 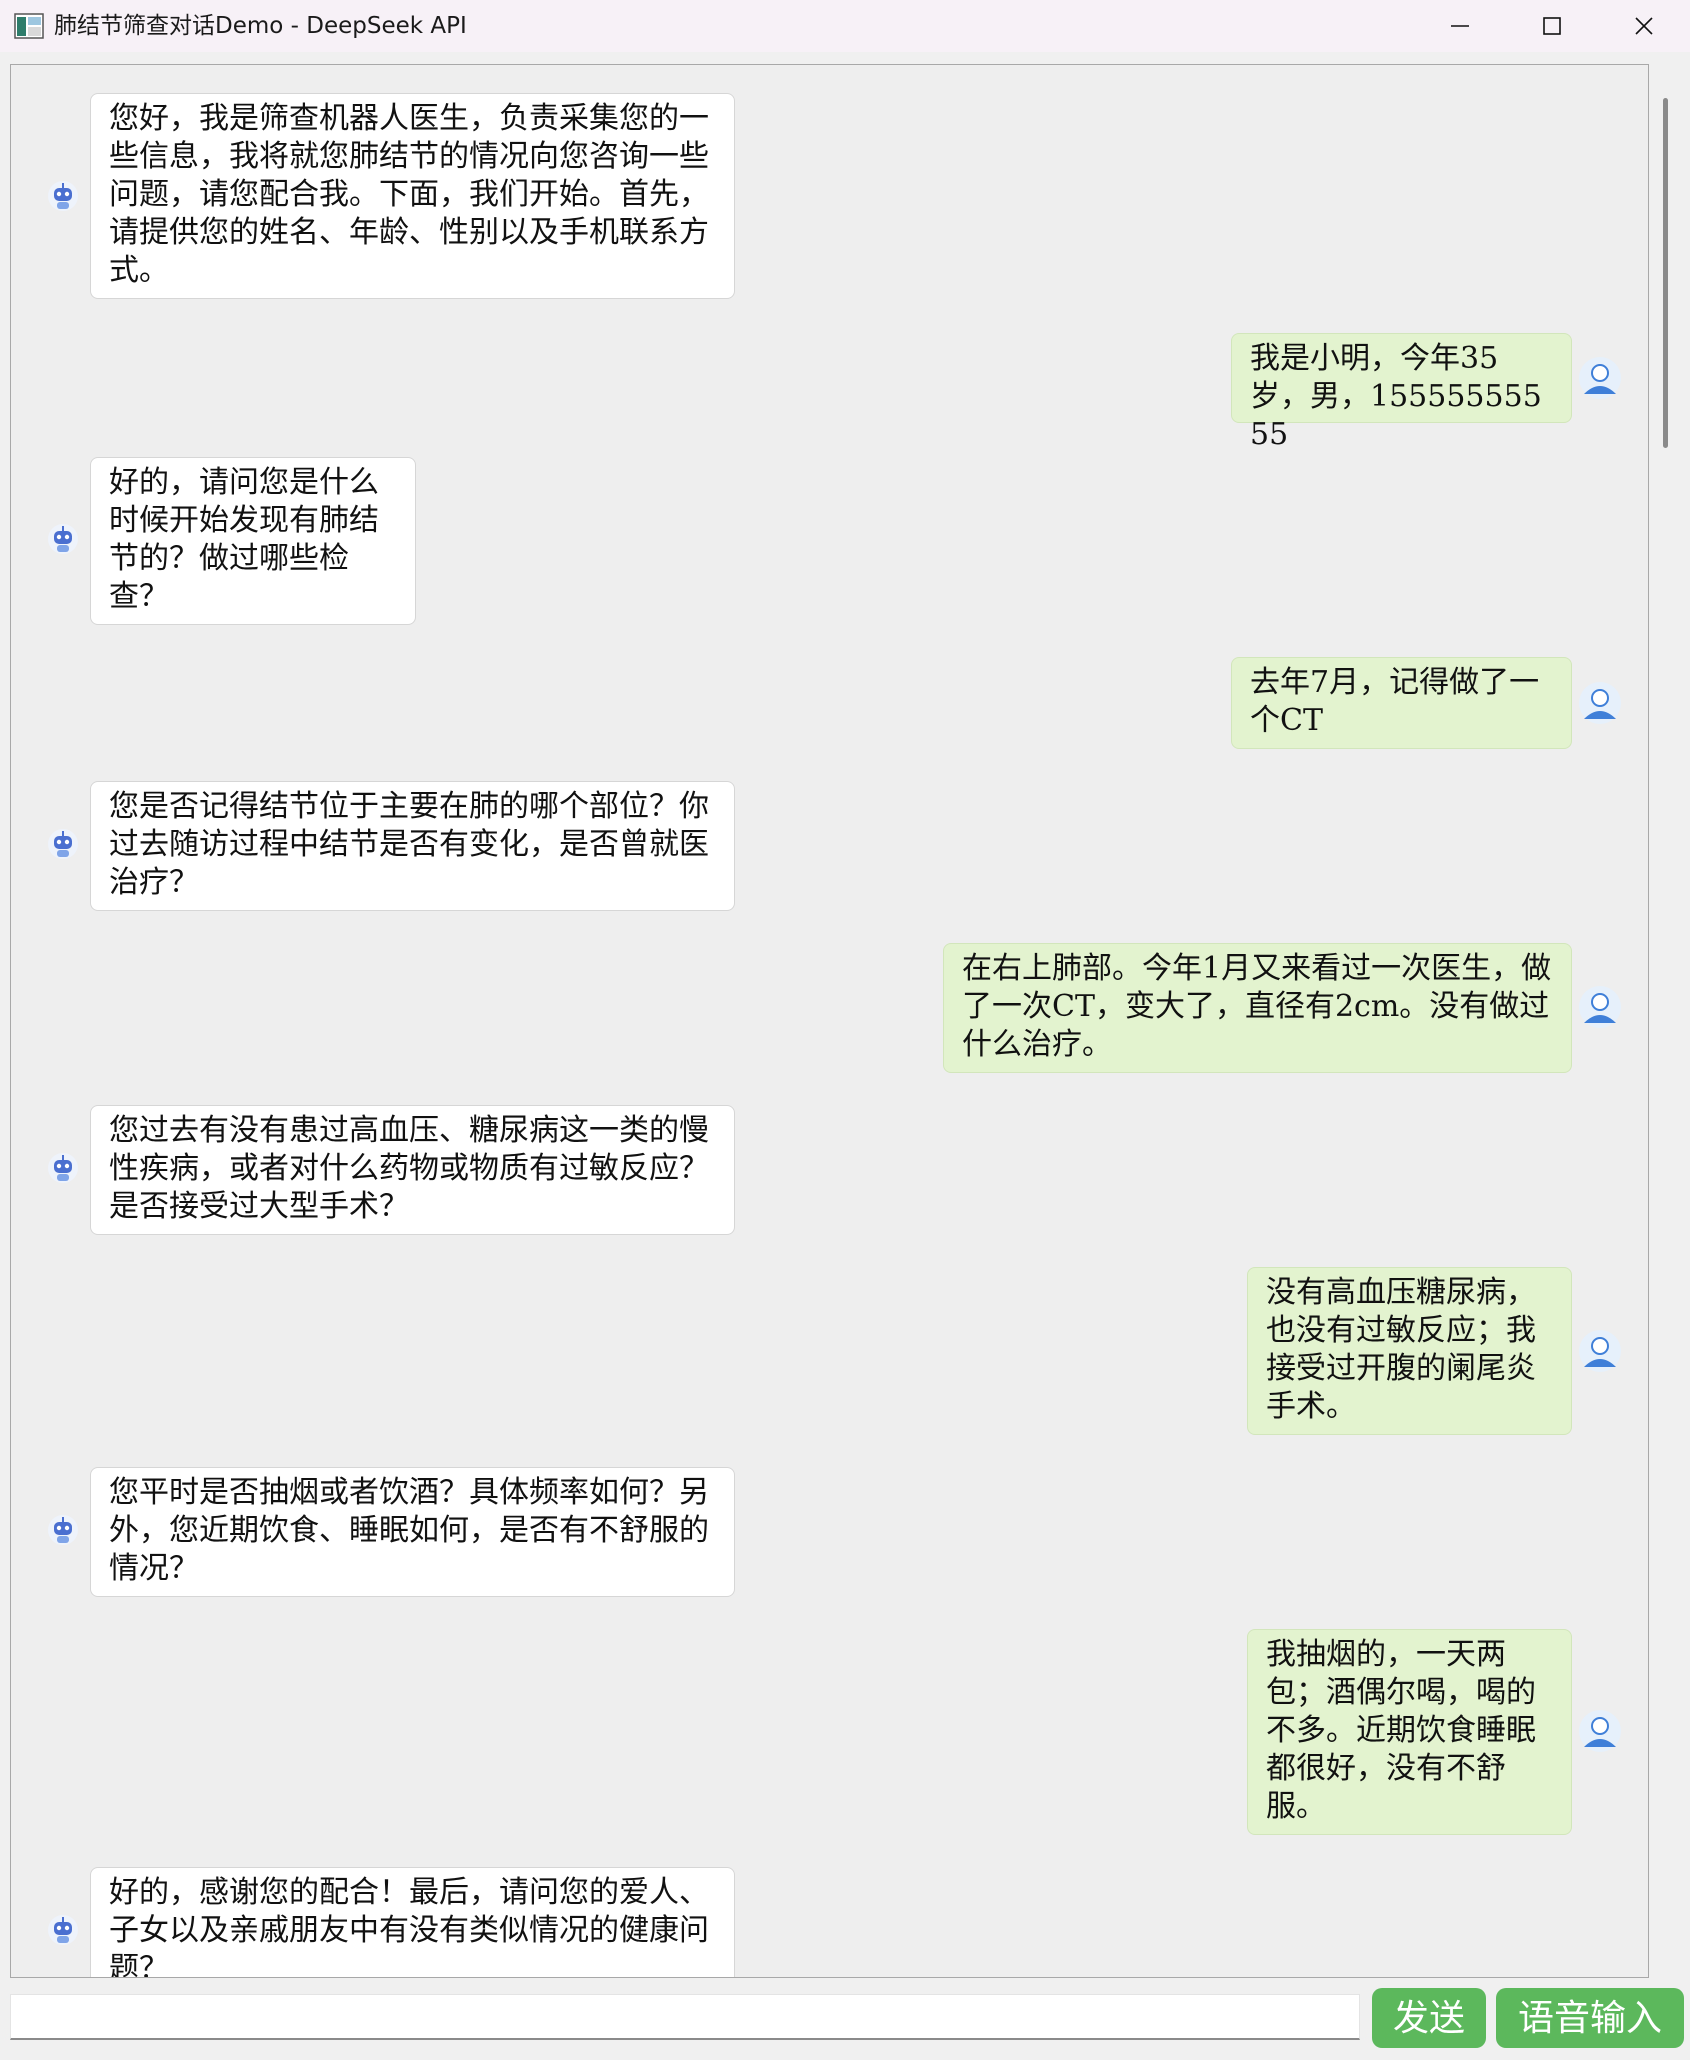 I want to click on send-button: 发送, so click(x=1429, y=2018).